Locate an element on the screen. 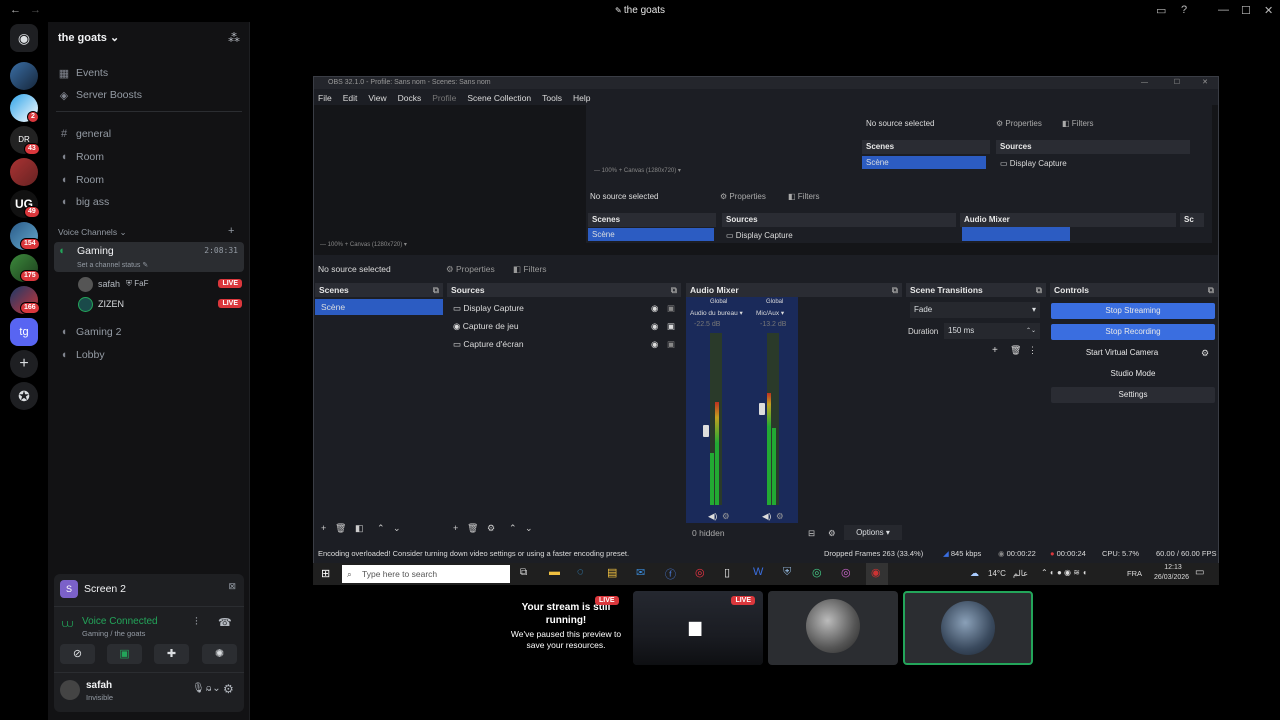  channel-gaming: ◖ Gaming 2:08:31 Set a channel status ✎ is located at coordinates (149, 257).